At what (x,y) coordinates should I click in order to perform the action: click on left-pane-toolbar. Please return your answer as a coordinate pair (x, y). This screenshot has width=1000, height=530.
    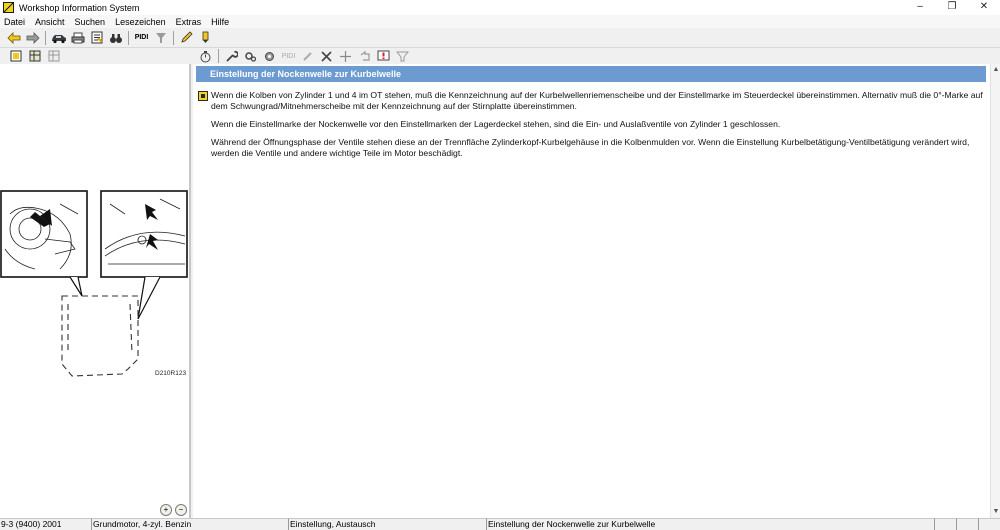
    Looking at the image, I should click on (95, 56).